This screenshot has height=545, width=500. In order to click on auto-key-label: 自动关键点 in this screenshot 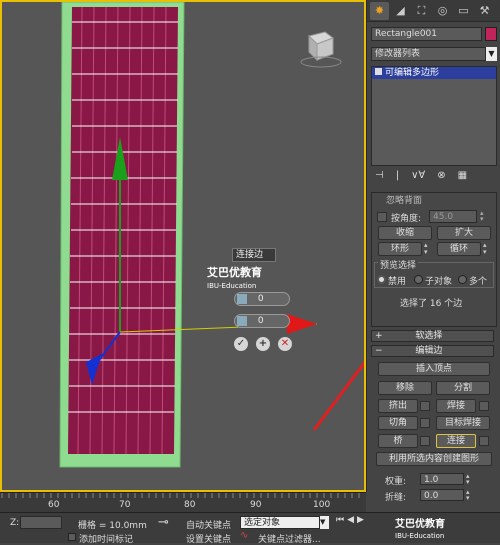, I will do `click(208, 524)`.